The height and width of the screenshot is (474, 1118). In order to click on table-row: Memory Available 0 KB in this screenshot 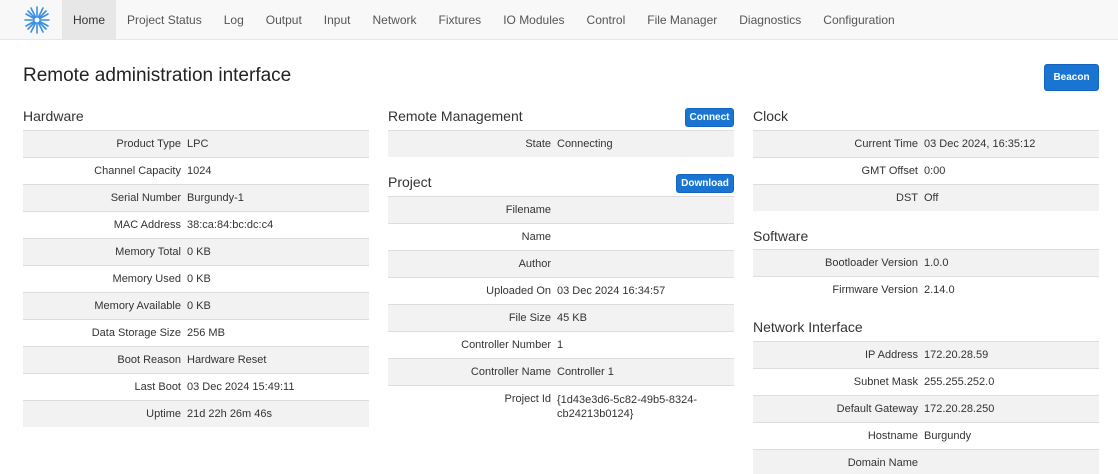, I will do `click(196, 305)`.